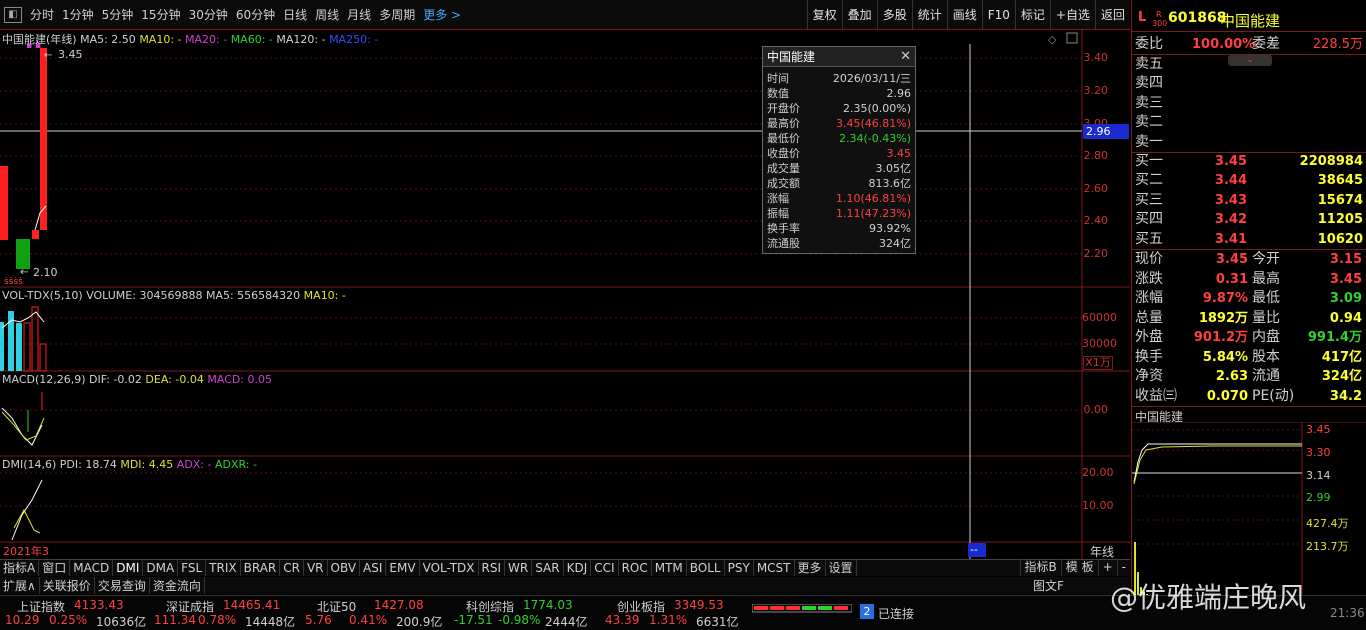  What do you see at coordinates (810, 568) in the screenshot?
I see `indicator-tab-24: 更多` at bounding box center [810, 568].